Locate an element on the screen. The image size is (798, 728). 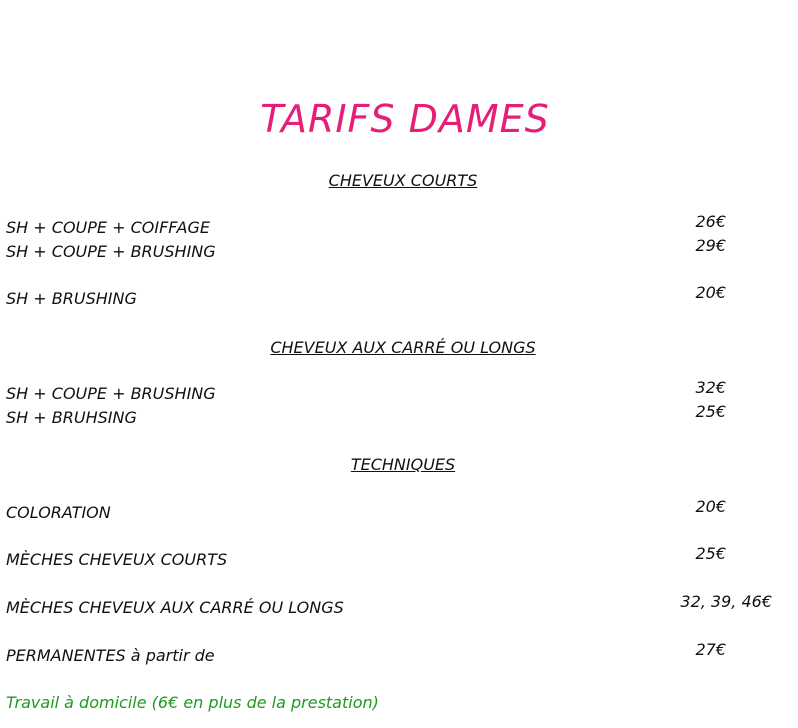
service-price: 26€ is located at coordinates (710, 221).